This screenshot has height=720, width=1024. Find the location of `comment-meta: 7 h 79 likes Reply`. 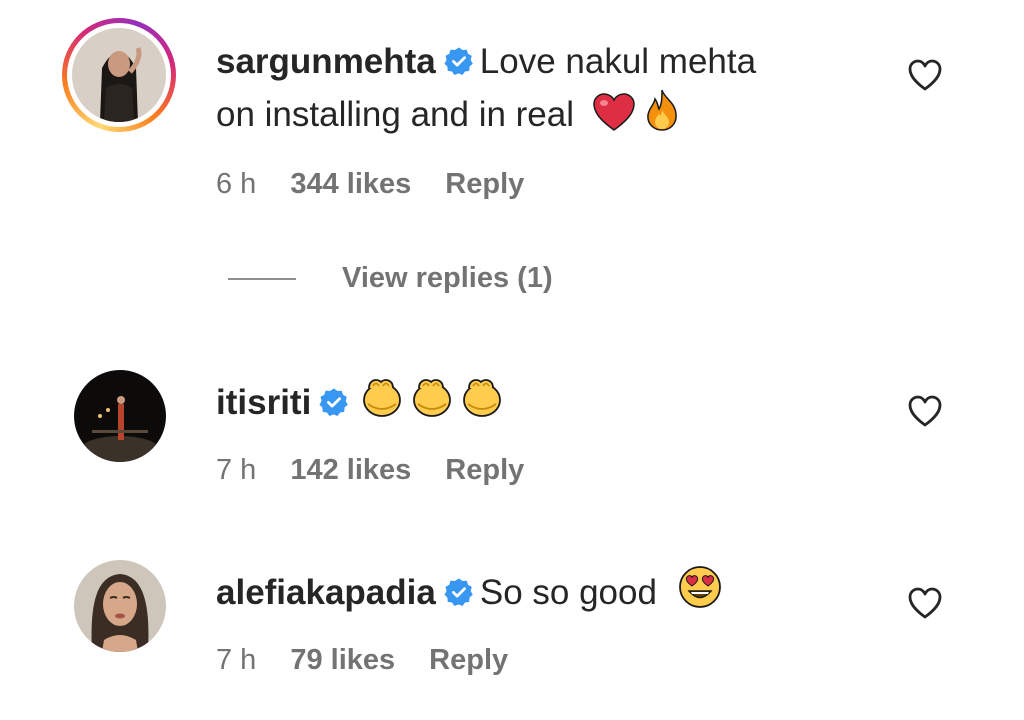

comment-meta: 7 h 79 likes Reply is located at coordinates (379, 660).